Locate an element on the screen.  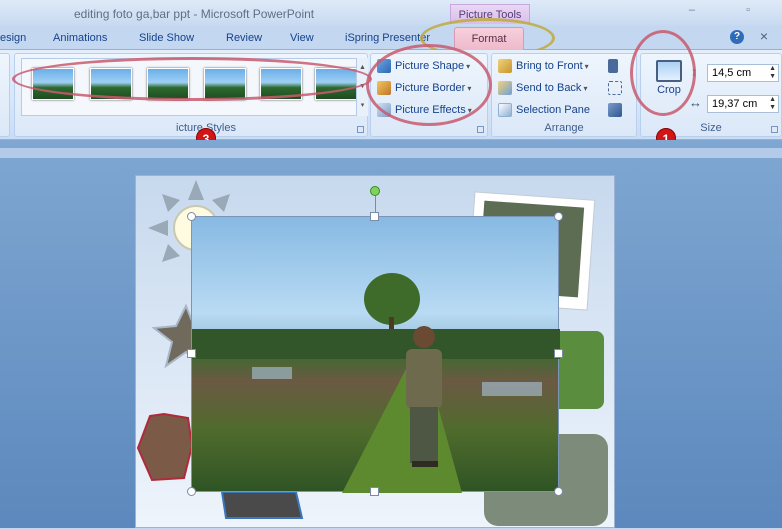
bottom-hexagon-photo is located at coordinates (262, 505).